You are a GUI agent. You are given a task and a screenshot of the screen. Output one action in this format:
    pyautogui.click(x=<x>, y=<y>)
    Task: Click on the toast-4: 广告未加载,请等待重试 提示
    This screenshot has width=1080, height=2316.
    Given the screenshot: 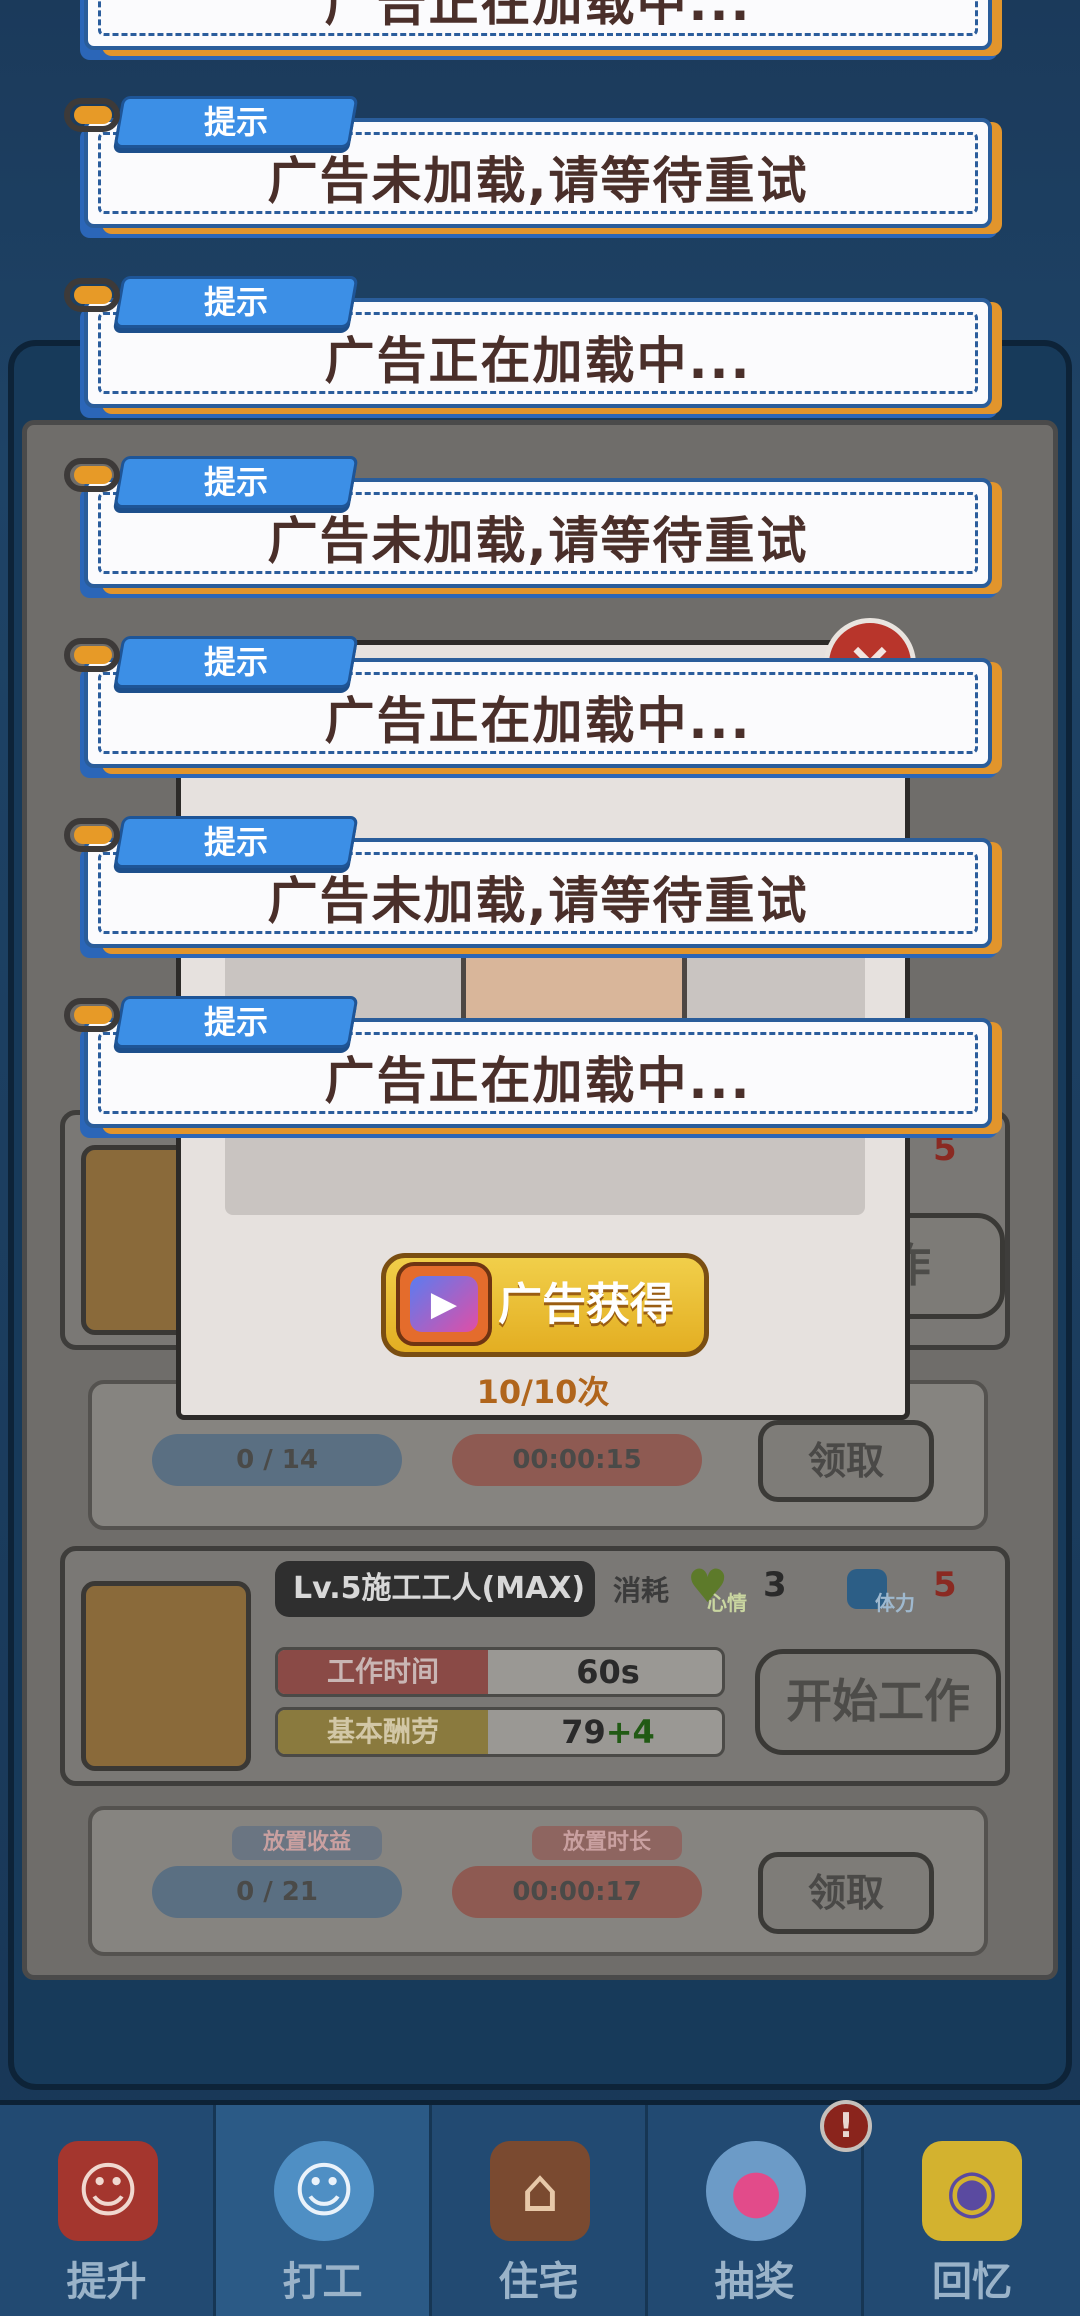 What is the action you would take?
    pyautogui.click(x=533, y=527)
    